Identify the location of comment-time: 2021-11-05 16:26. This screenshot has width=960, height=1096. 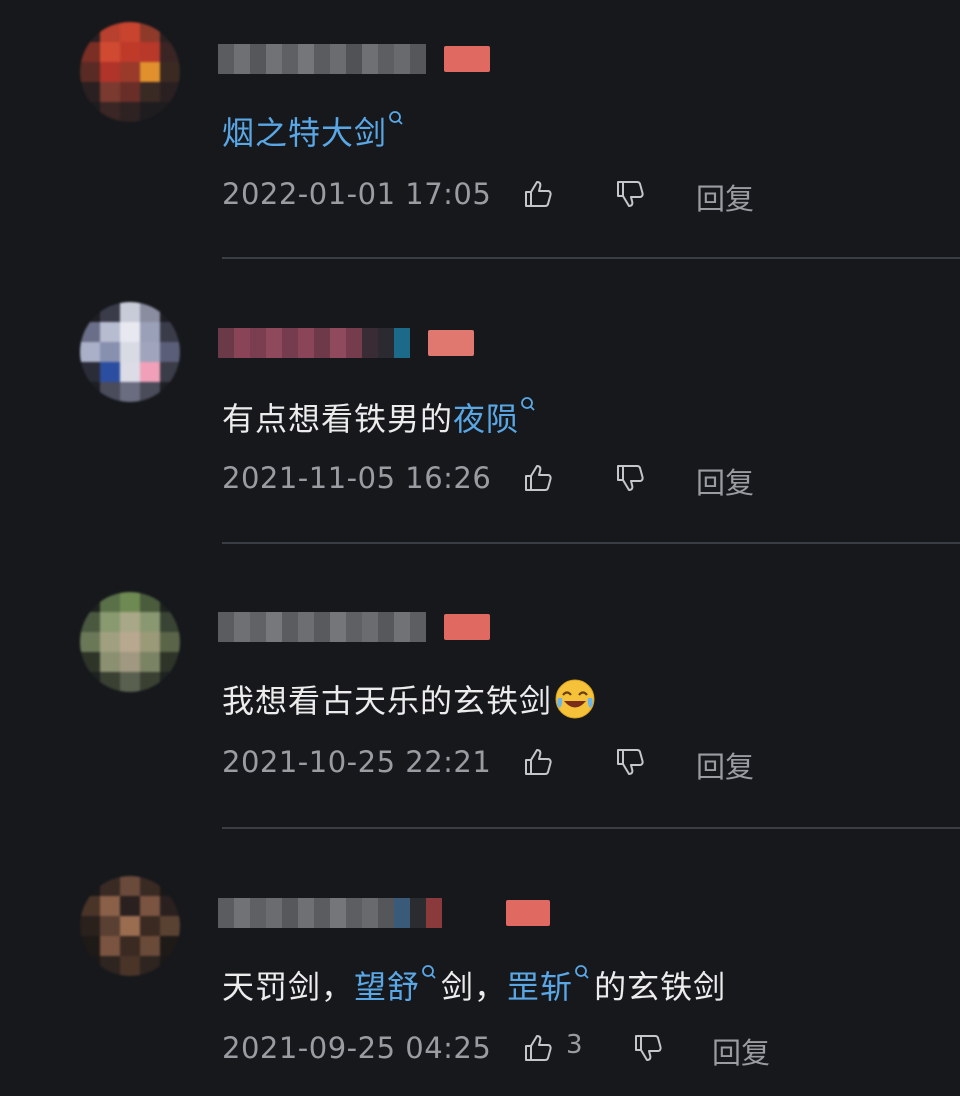
(357, 478).